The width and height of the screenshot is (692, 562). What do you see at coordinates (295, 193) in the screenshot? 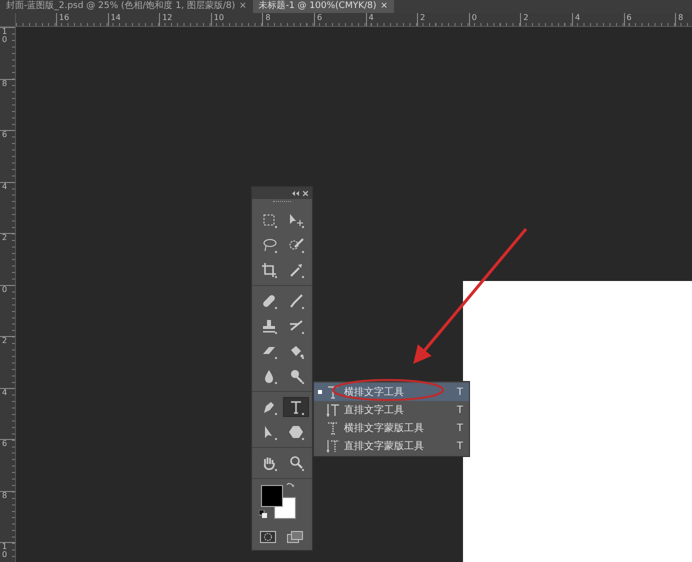
I see `collapse-icon` at bounding box center [295, 193].